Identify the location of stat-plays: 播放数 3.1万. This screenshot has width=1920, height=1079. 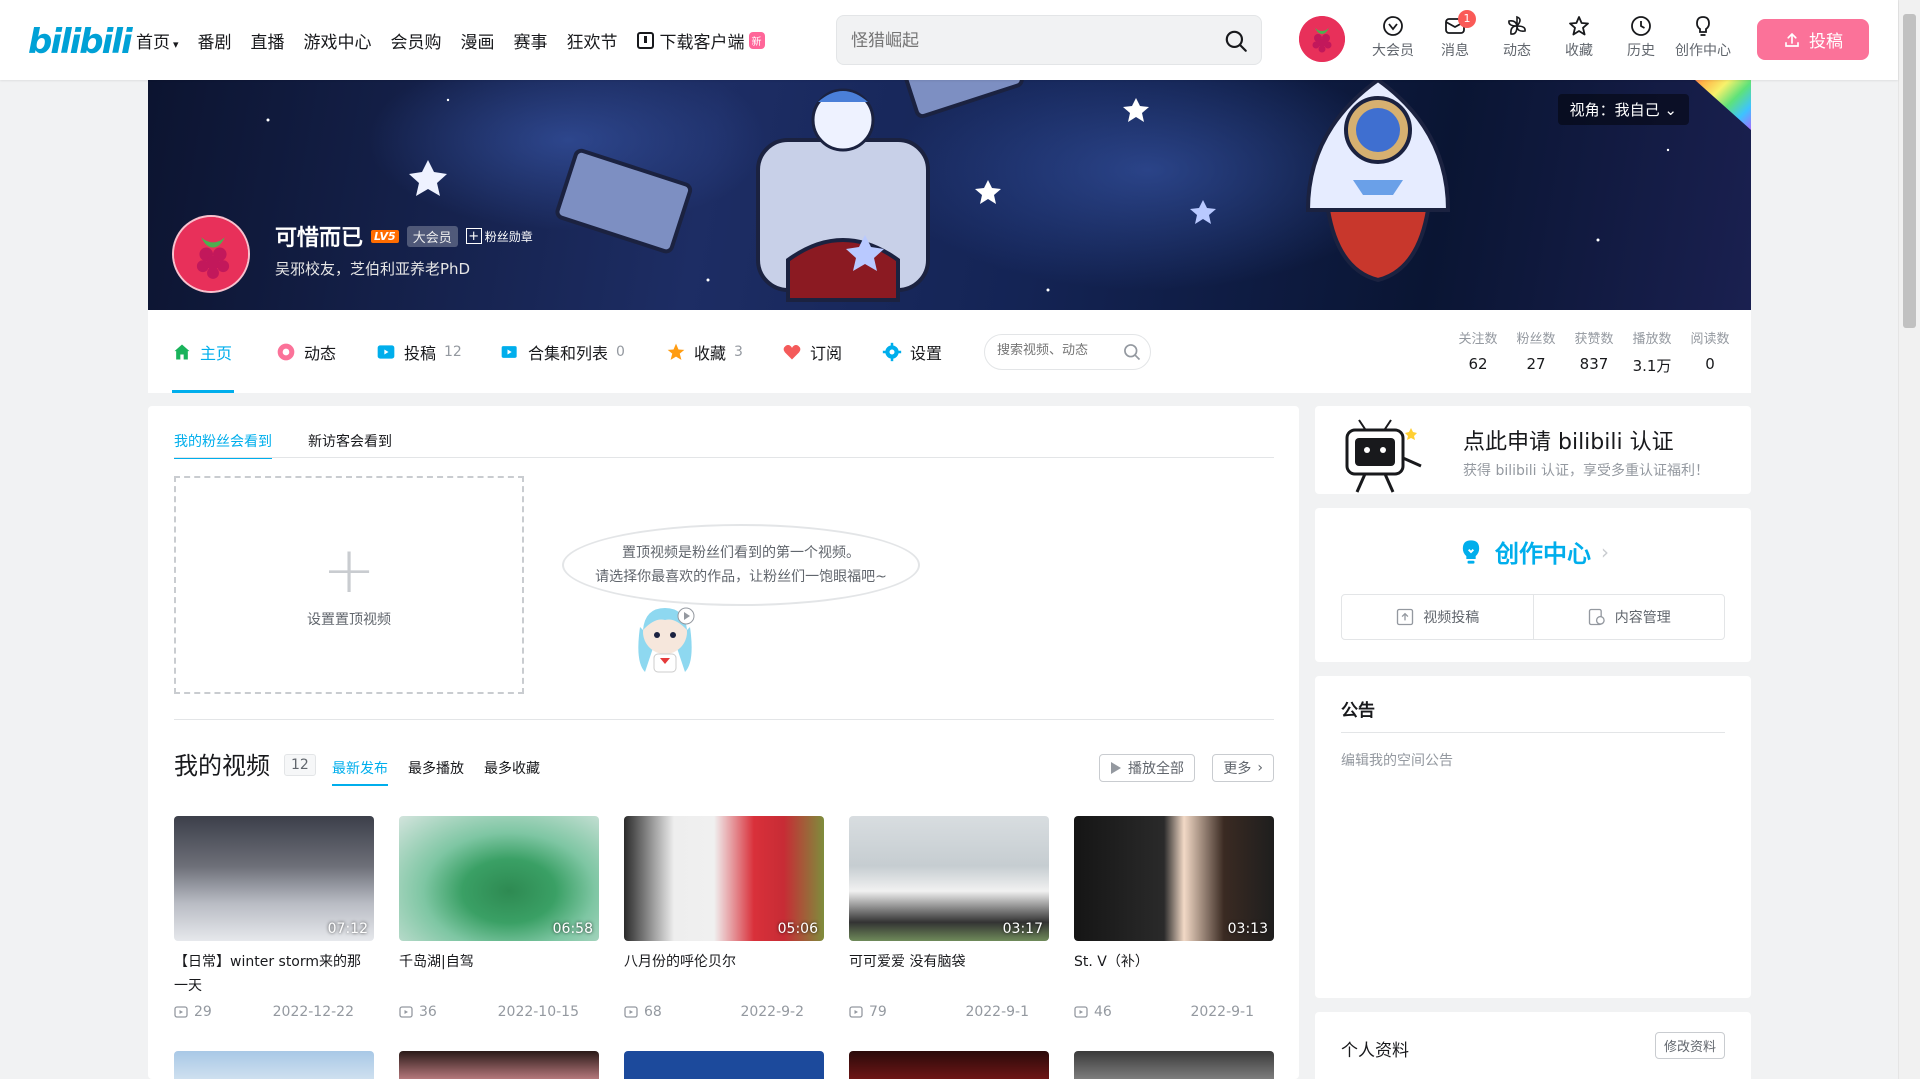
(1652, 352).